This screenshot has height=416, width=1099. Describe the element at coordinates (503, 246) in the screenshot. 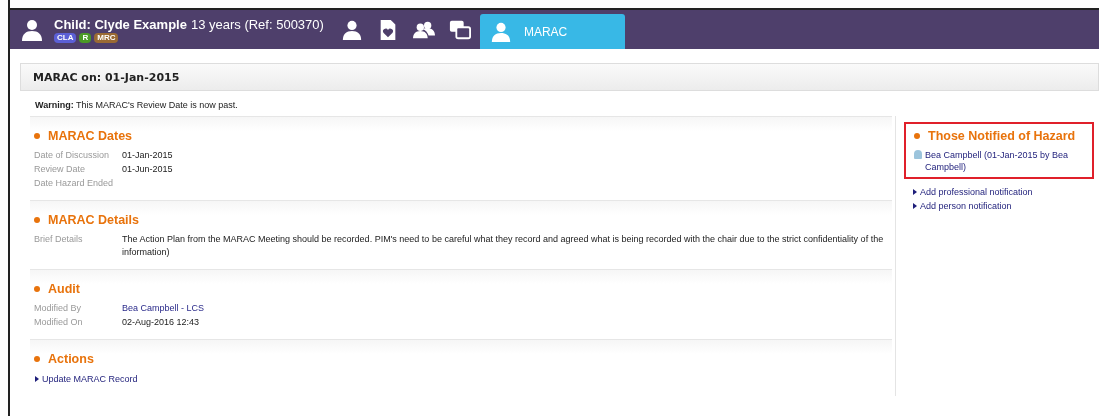

I see `field-value: The Action Plan from the MARAC Meeting should be recorded. PIM's need to be careful what they record and agreed what is being recorded with the chair due to the strict confidentiality of the information)` at that location.